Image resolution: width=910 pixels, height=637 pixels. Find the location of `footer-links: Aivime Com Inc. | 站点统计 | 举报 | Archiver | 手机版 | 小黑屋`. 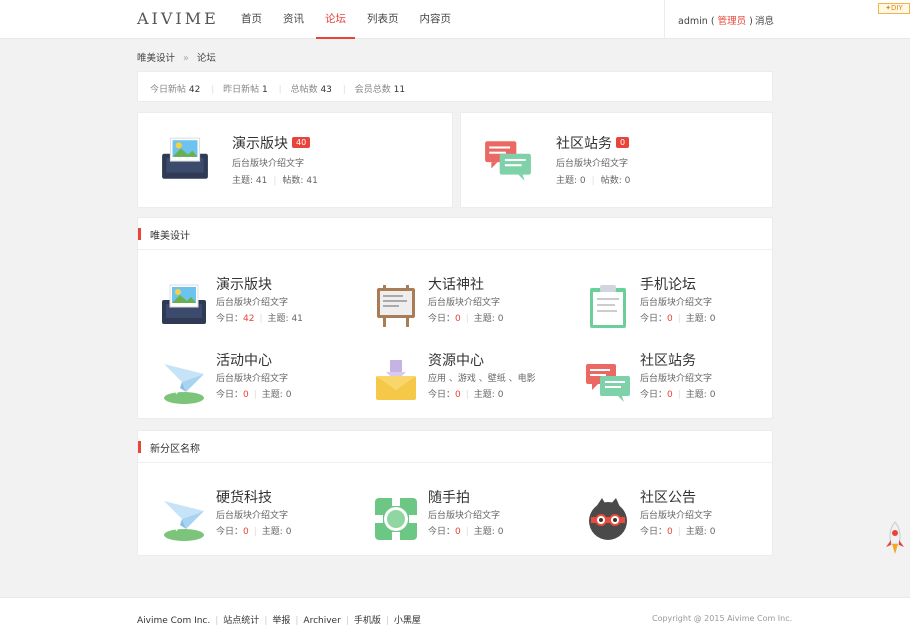

footer-links: Aivime Com Inc. | 站点统计 | 举报 | Archiver | 手机版 | 小黑屋 is located at coordinates (279, 621).